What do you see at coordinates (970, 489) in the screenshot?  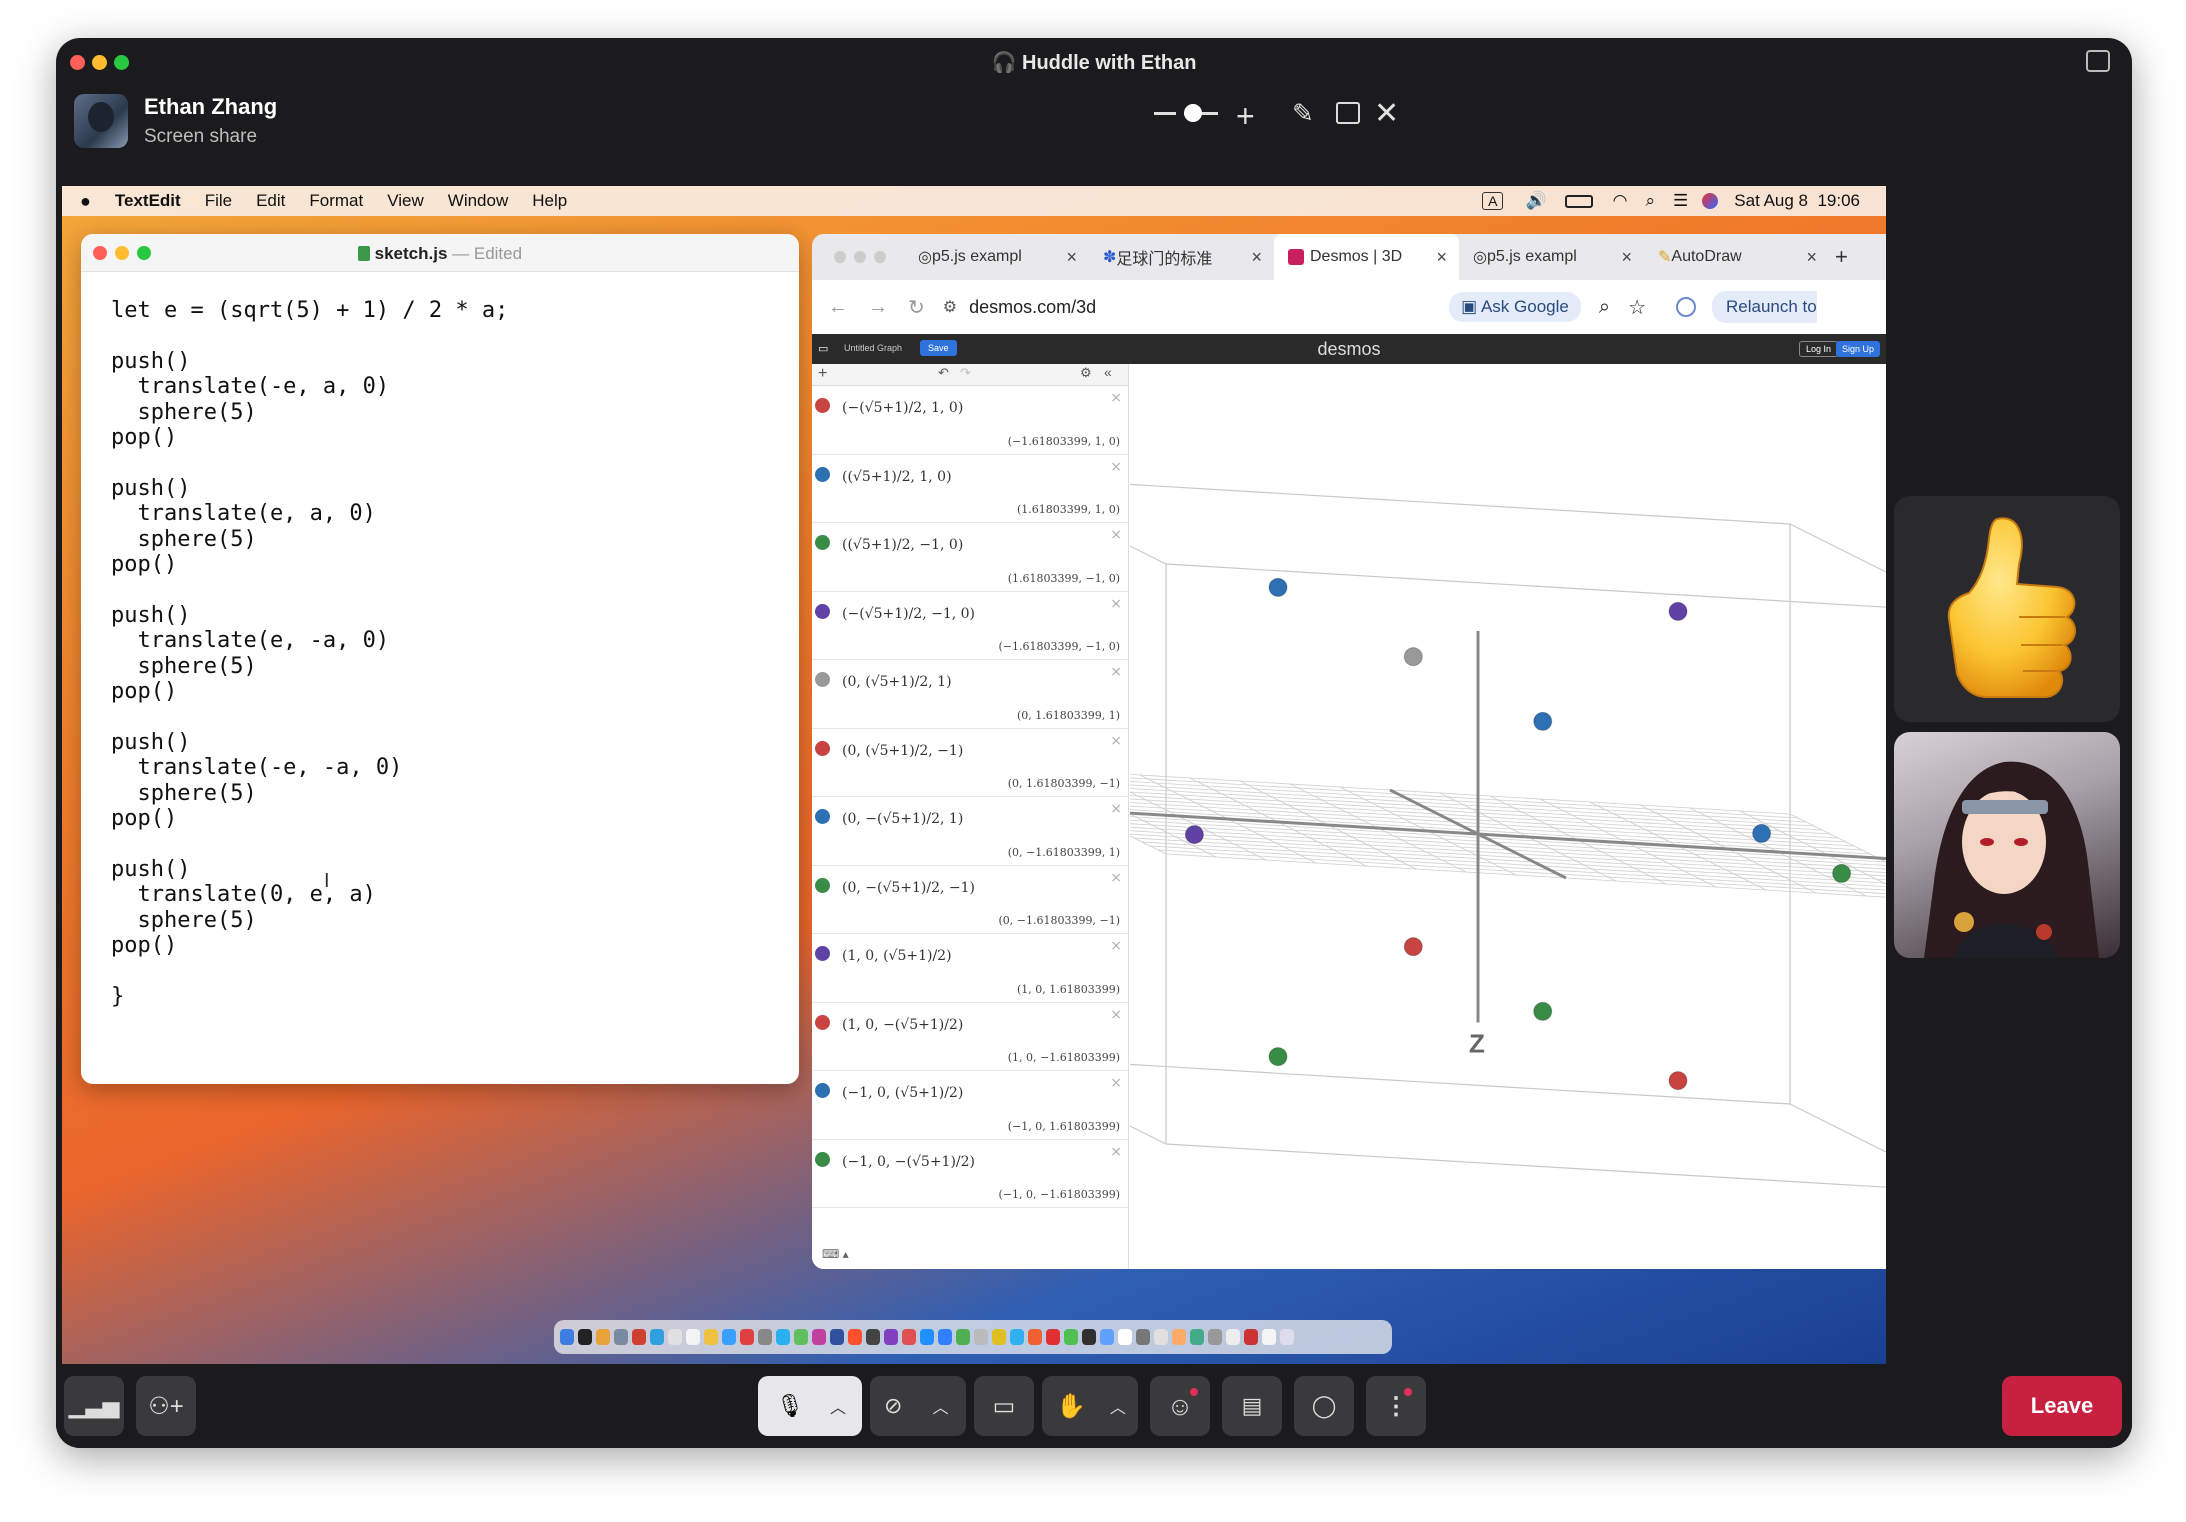 I see `expression-row: ((√5+1)/2, 1, 0) (1.61803399, 1, 0) ×` at bounding box center [970, 489].